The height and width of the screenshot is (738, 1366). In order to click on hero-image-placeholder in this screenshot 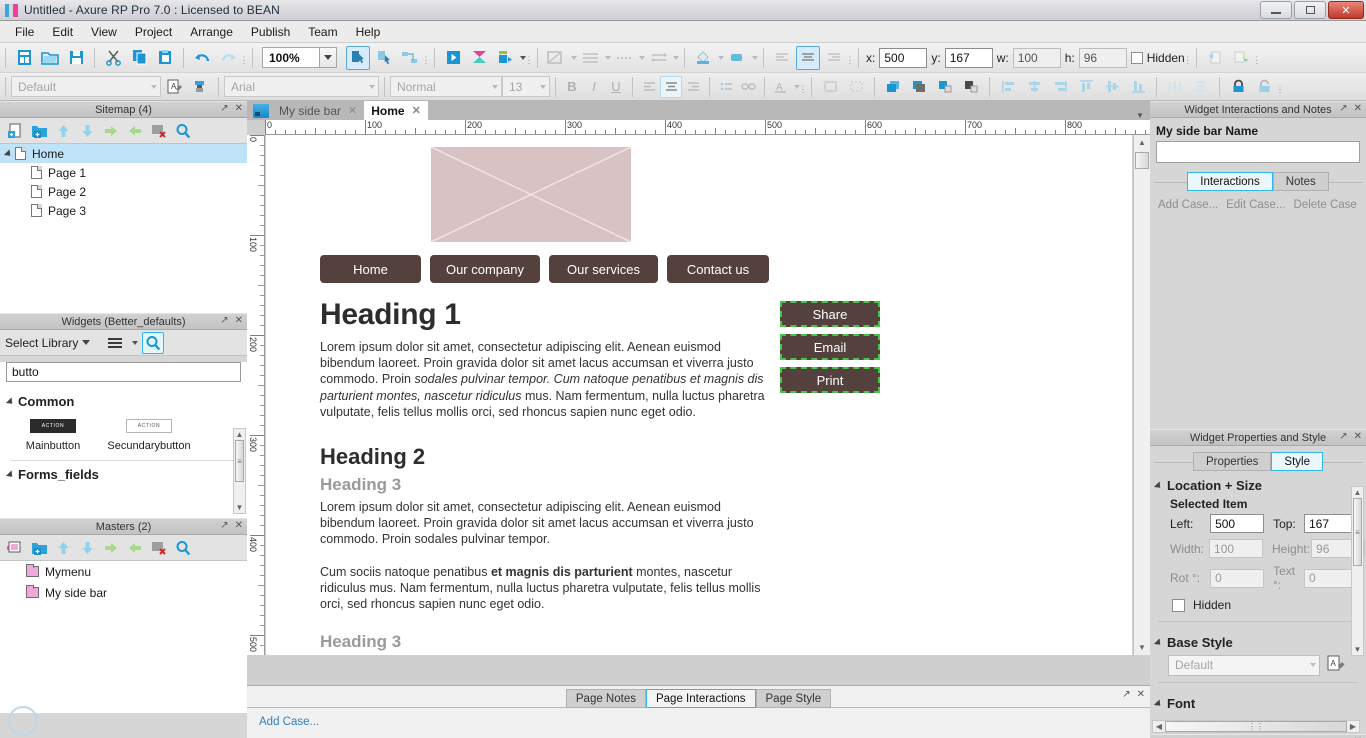, I will do `click(531, 194)`.